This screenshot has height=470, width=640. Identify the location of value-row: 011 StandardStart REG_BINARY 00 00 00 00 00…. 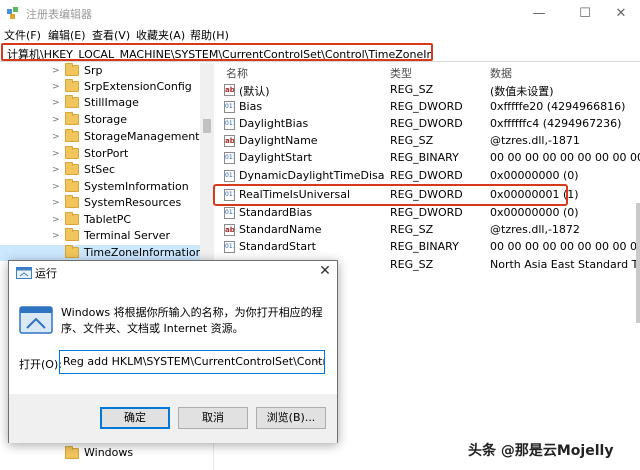
(428, 247).